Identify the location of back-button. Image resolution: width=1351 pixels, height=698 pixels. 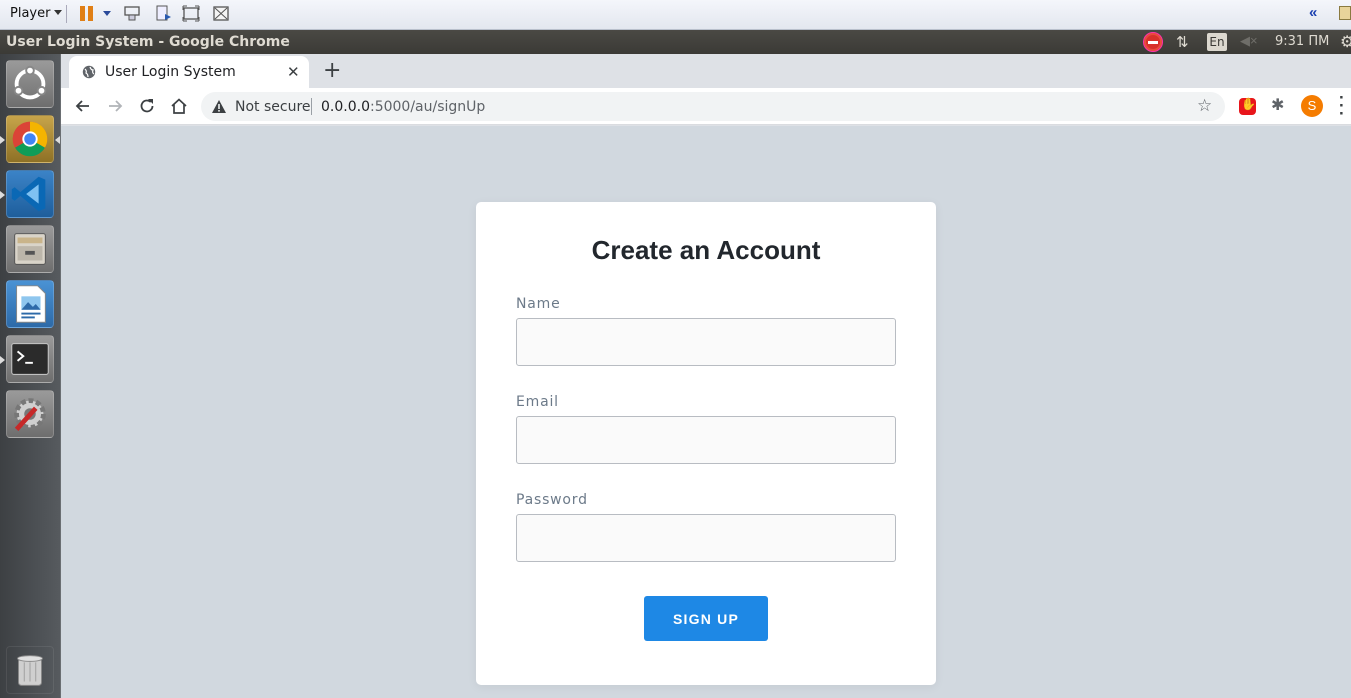
(83, 106).